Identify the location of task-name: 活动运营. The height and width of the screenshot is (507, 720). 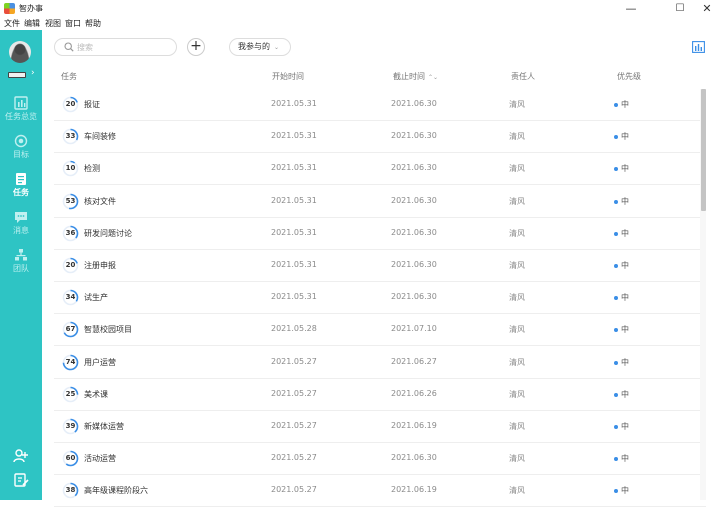
(100, 458).